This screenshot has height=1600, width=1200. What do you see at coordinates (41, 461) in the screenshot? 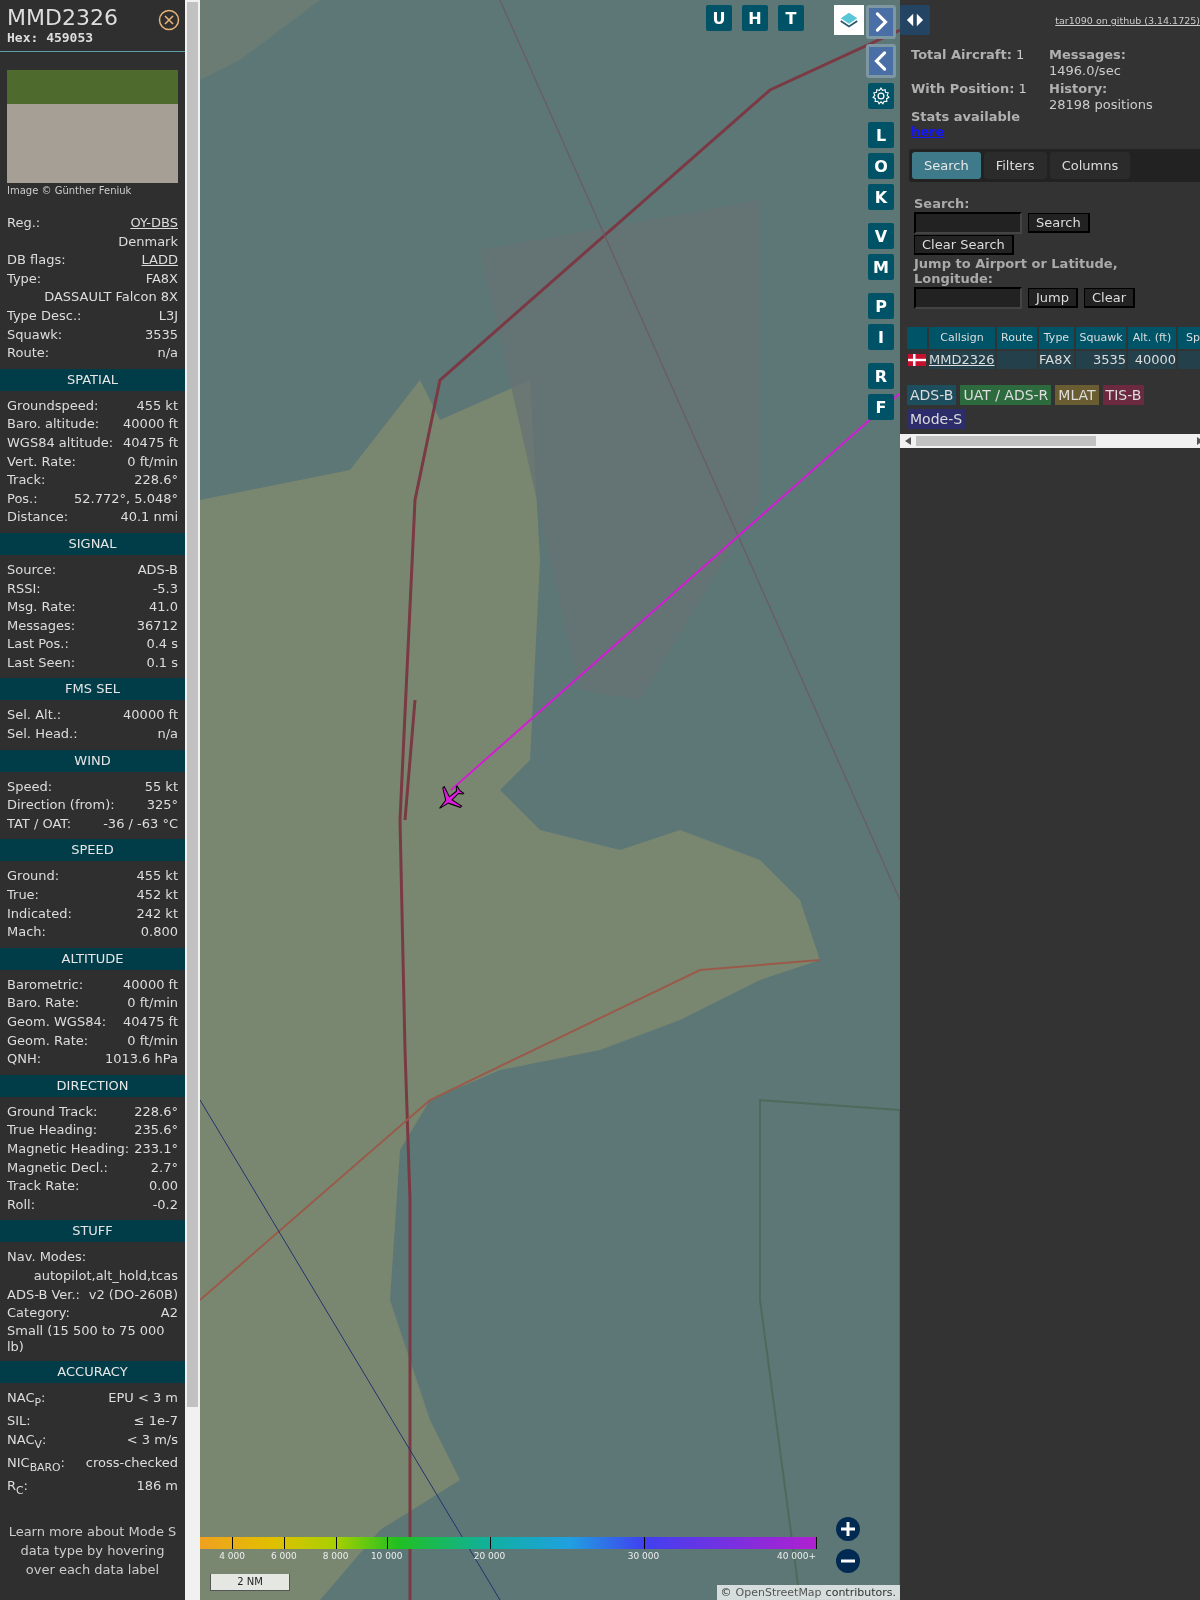
I see `field-label: Vert. Rate:` at bounding box center [41, 461].